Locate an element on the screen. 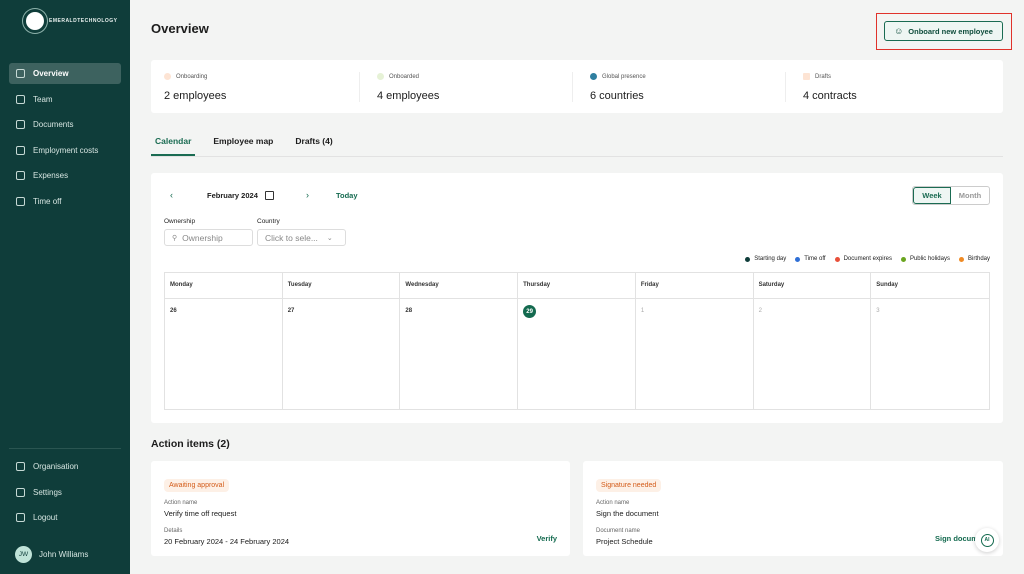 The image size is (1024, 574). label: Action name is located at coordinates (181, 503).